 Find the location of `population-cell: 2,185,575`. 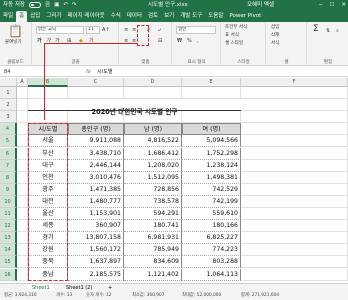

population-cell: 2,185,575 is located at coordinates (96, 274).